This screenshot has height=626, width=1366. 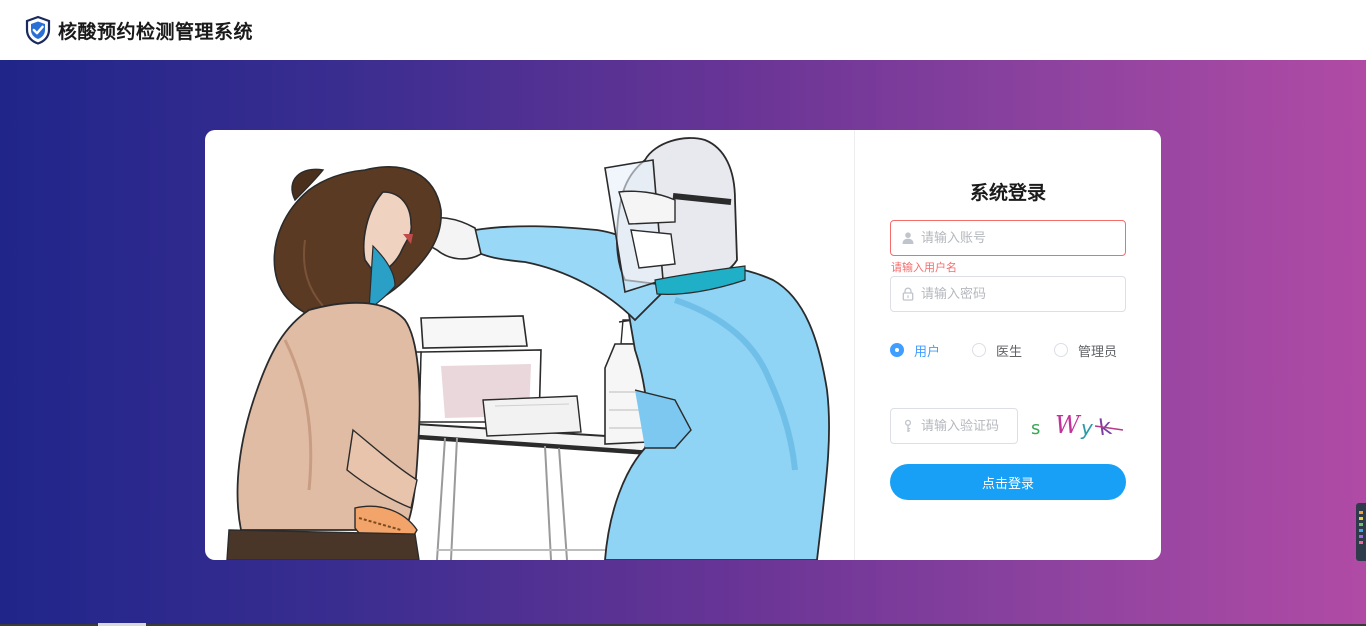 What do you see at coordinates (1087, 428) in the screenshot?
I see `captcha-char: y` at bounding box center [1087, 428].